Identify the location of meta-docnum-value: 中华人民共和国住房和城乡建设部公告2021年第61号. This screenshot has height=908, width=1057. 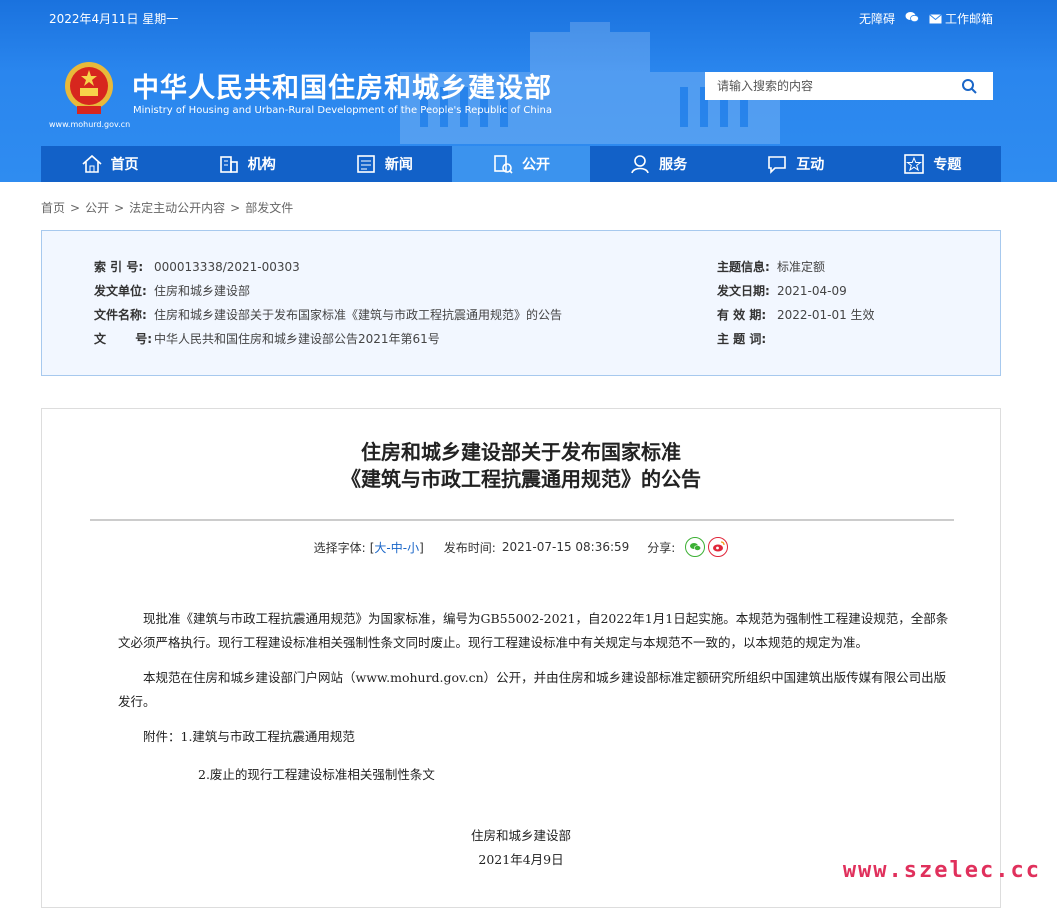
(297, 339).